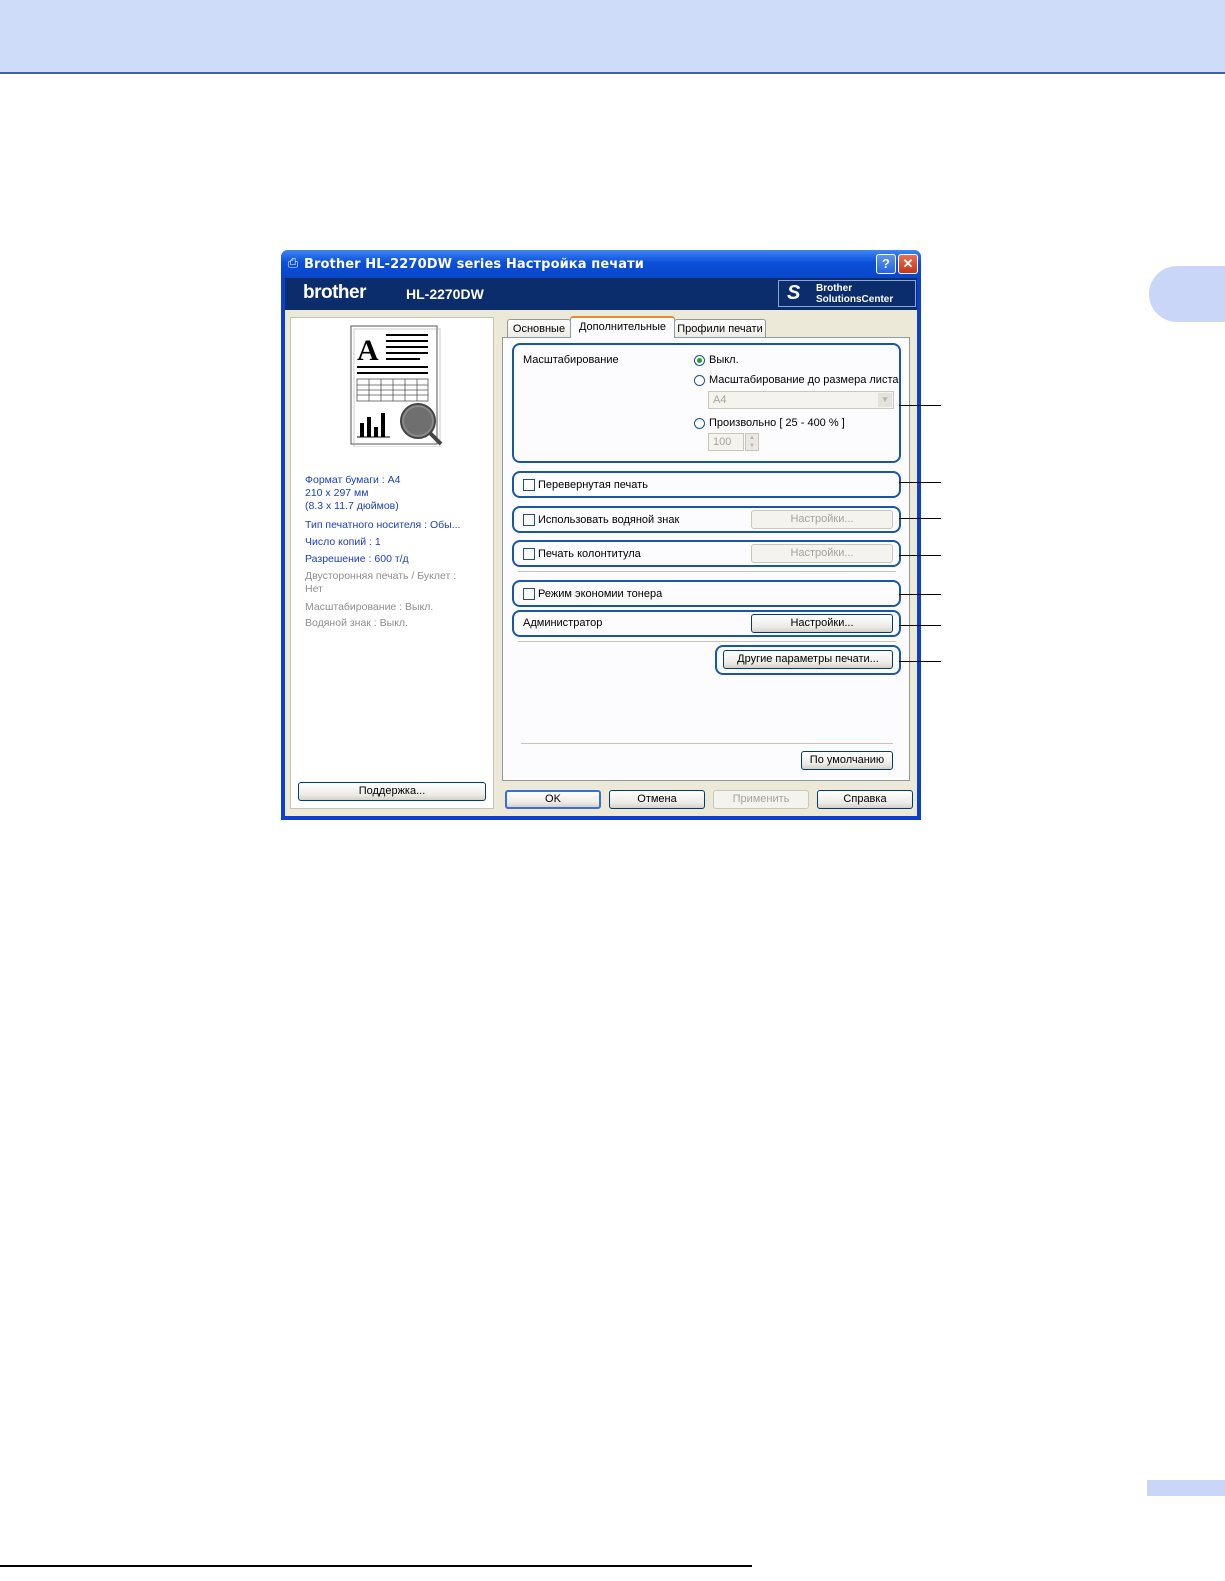 Image resolution: width=1225 pixels, height=1581 pixels. I want to click on help-icon: ?, so click(886, 264).